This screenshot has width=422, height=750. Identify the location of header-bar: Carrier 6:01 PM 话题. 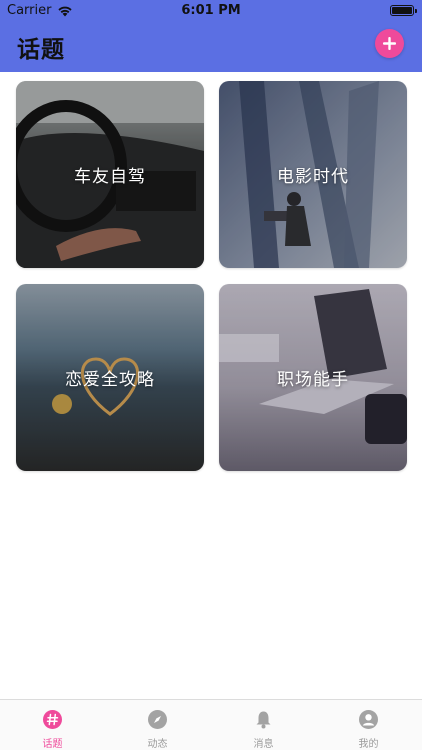
(211, 36).